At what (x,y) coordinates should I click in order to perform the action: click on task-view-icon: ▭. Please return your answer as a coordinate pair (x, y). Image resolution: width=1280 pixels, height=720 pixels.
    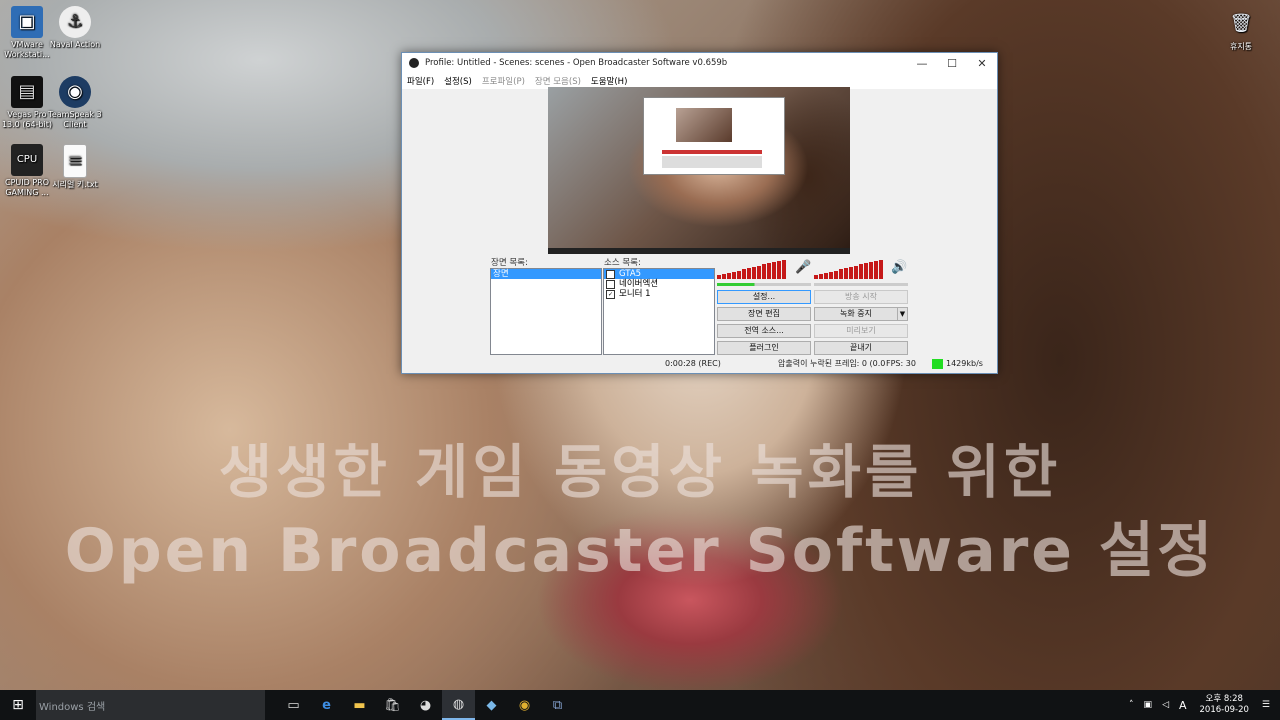
    Looking at the image, I should click on (293, 705).